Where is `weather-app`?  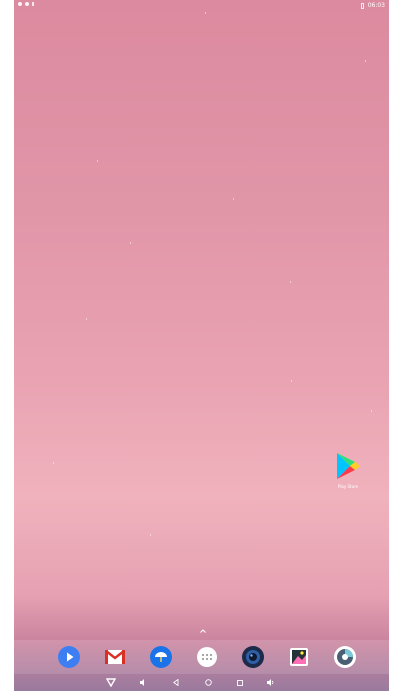
weather-app is located at coordinates (161, 657).